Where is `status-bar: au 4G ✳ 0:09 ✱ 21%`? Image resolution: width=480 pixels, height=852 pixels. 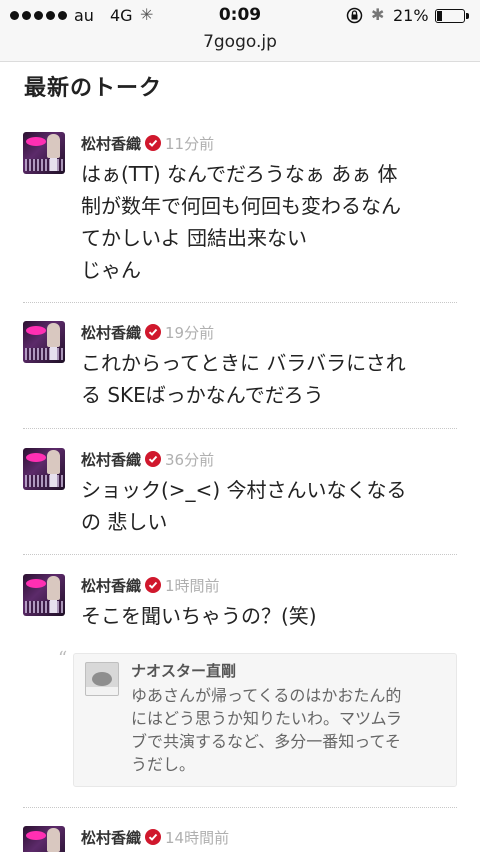 status-bar: au 4G ✳ 0:09 ✱ 21% is located at coordinates (240, 16).